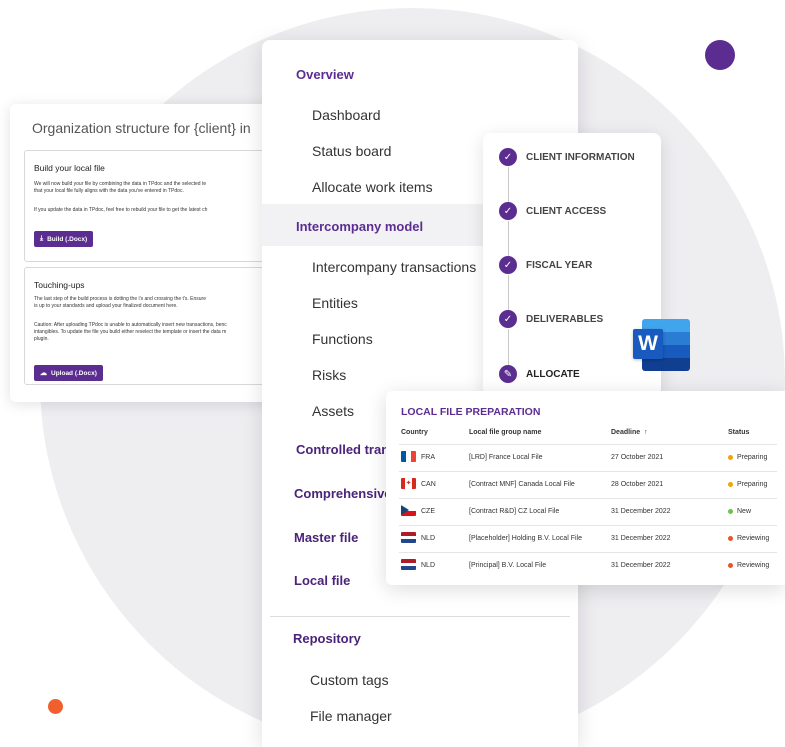 Image resolution: width=785 pixels, height=747 pixels. Describe the element at coordinates (648, 344) in the screenshot. I see `word-letter-tile: W` at that location.